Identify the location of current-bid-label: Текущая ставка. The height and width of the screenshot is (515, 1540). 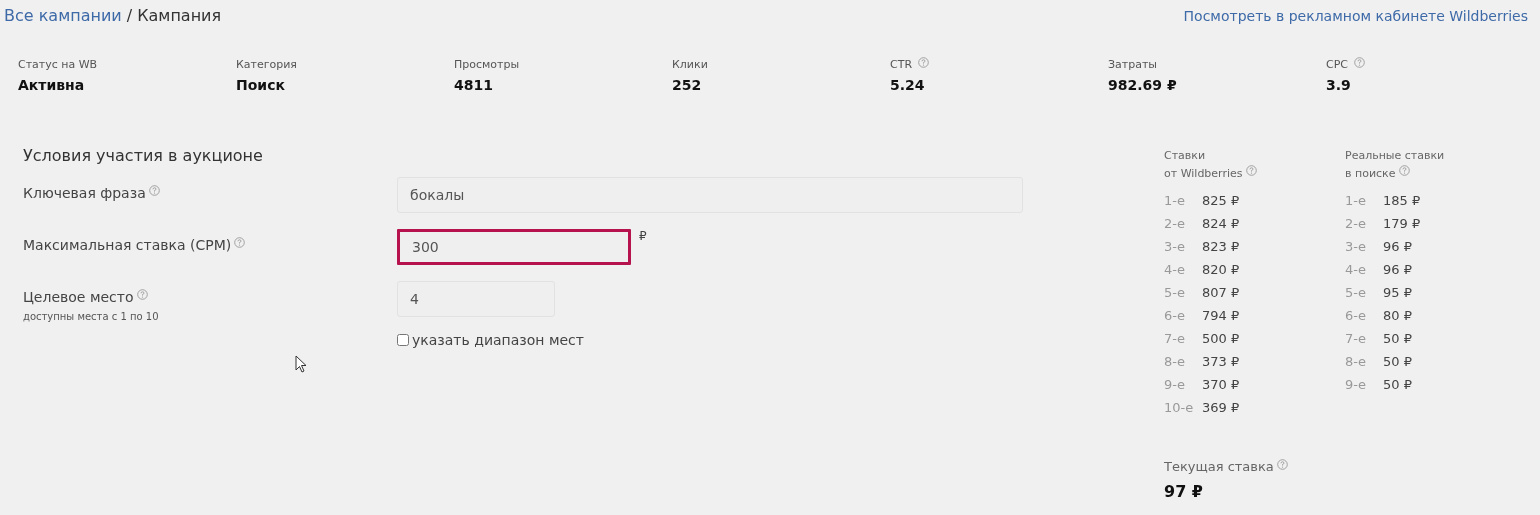
(1219, 466).